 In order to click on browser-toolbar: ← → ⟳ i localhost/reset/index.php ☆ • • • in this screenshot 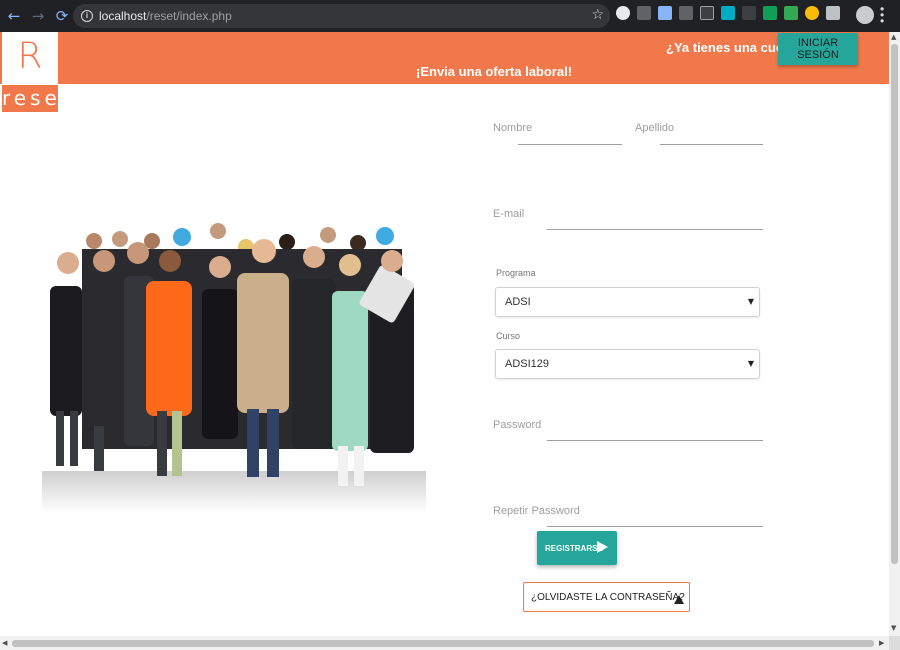, I will do `click(450, 16)`.